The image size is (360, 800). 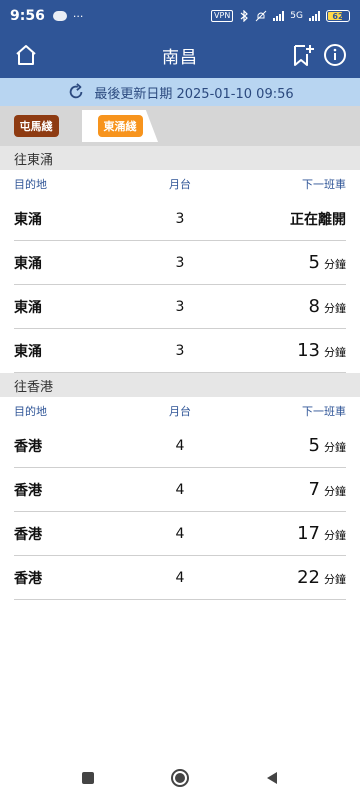 I want to click on row-eta: 17 分鐘, so click(x=286, y=533).